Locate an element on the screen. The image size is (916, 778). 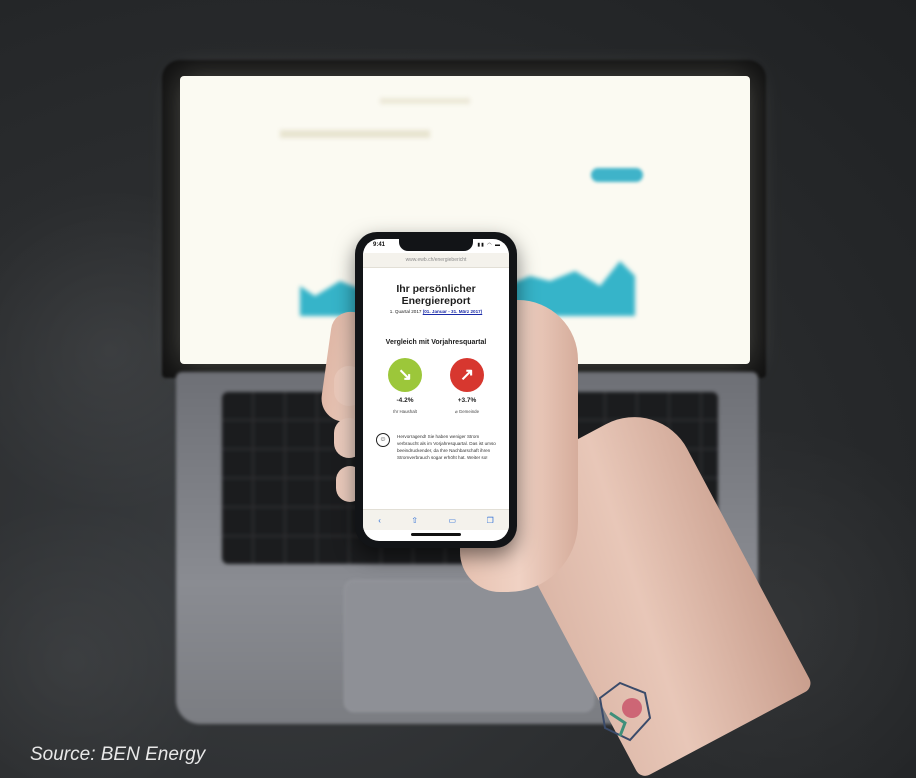
report-title-line1: Ihr persönlicher is located at coordinates (436, 289).